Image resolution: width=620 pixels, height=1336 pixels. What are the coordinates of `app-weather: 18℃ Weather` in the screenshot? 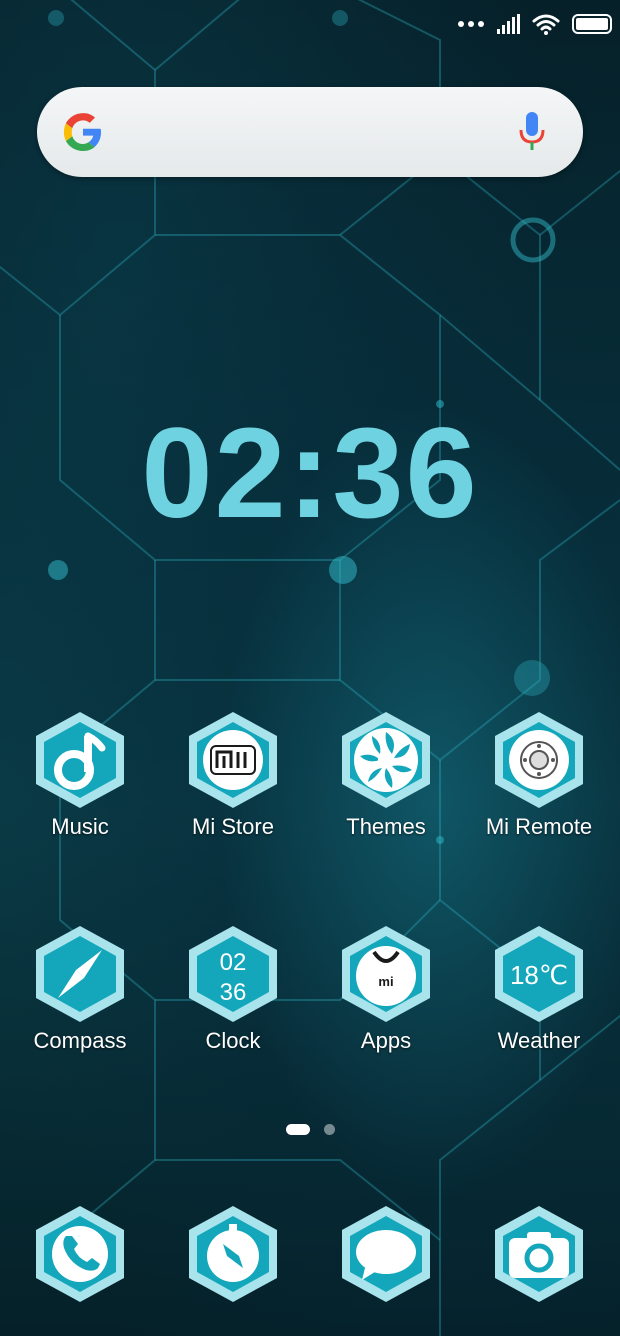 It's located at (539, 989).